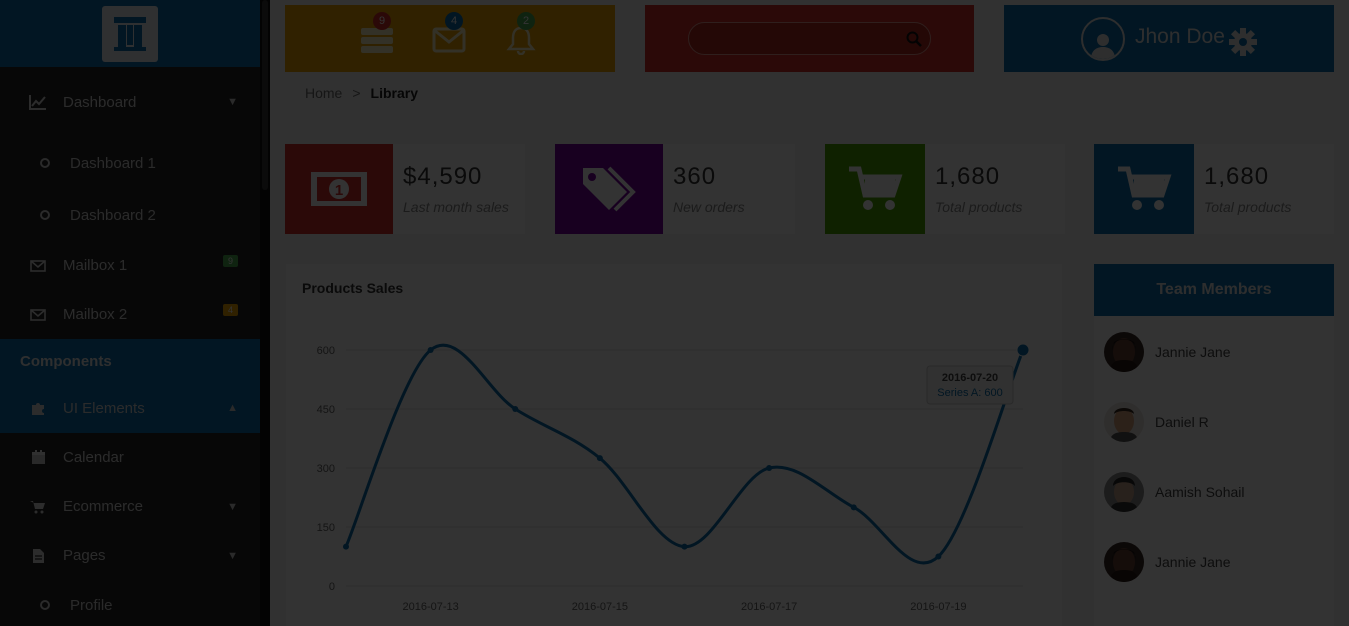 This screenshot has height=626, width=1349. What do you see at coordinates (526, 21) in the screenshot?
I see `notification-count-badge: 2` at bounding box center [526, 21].